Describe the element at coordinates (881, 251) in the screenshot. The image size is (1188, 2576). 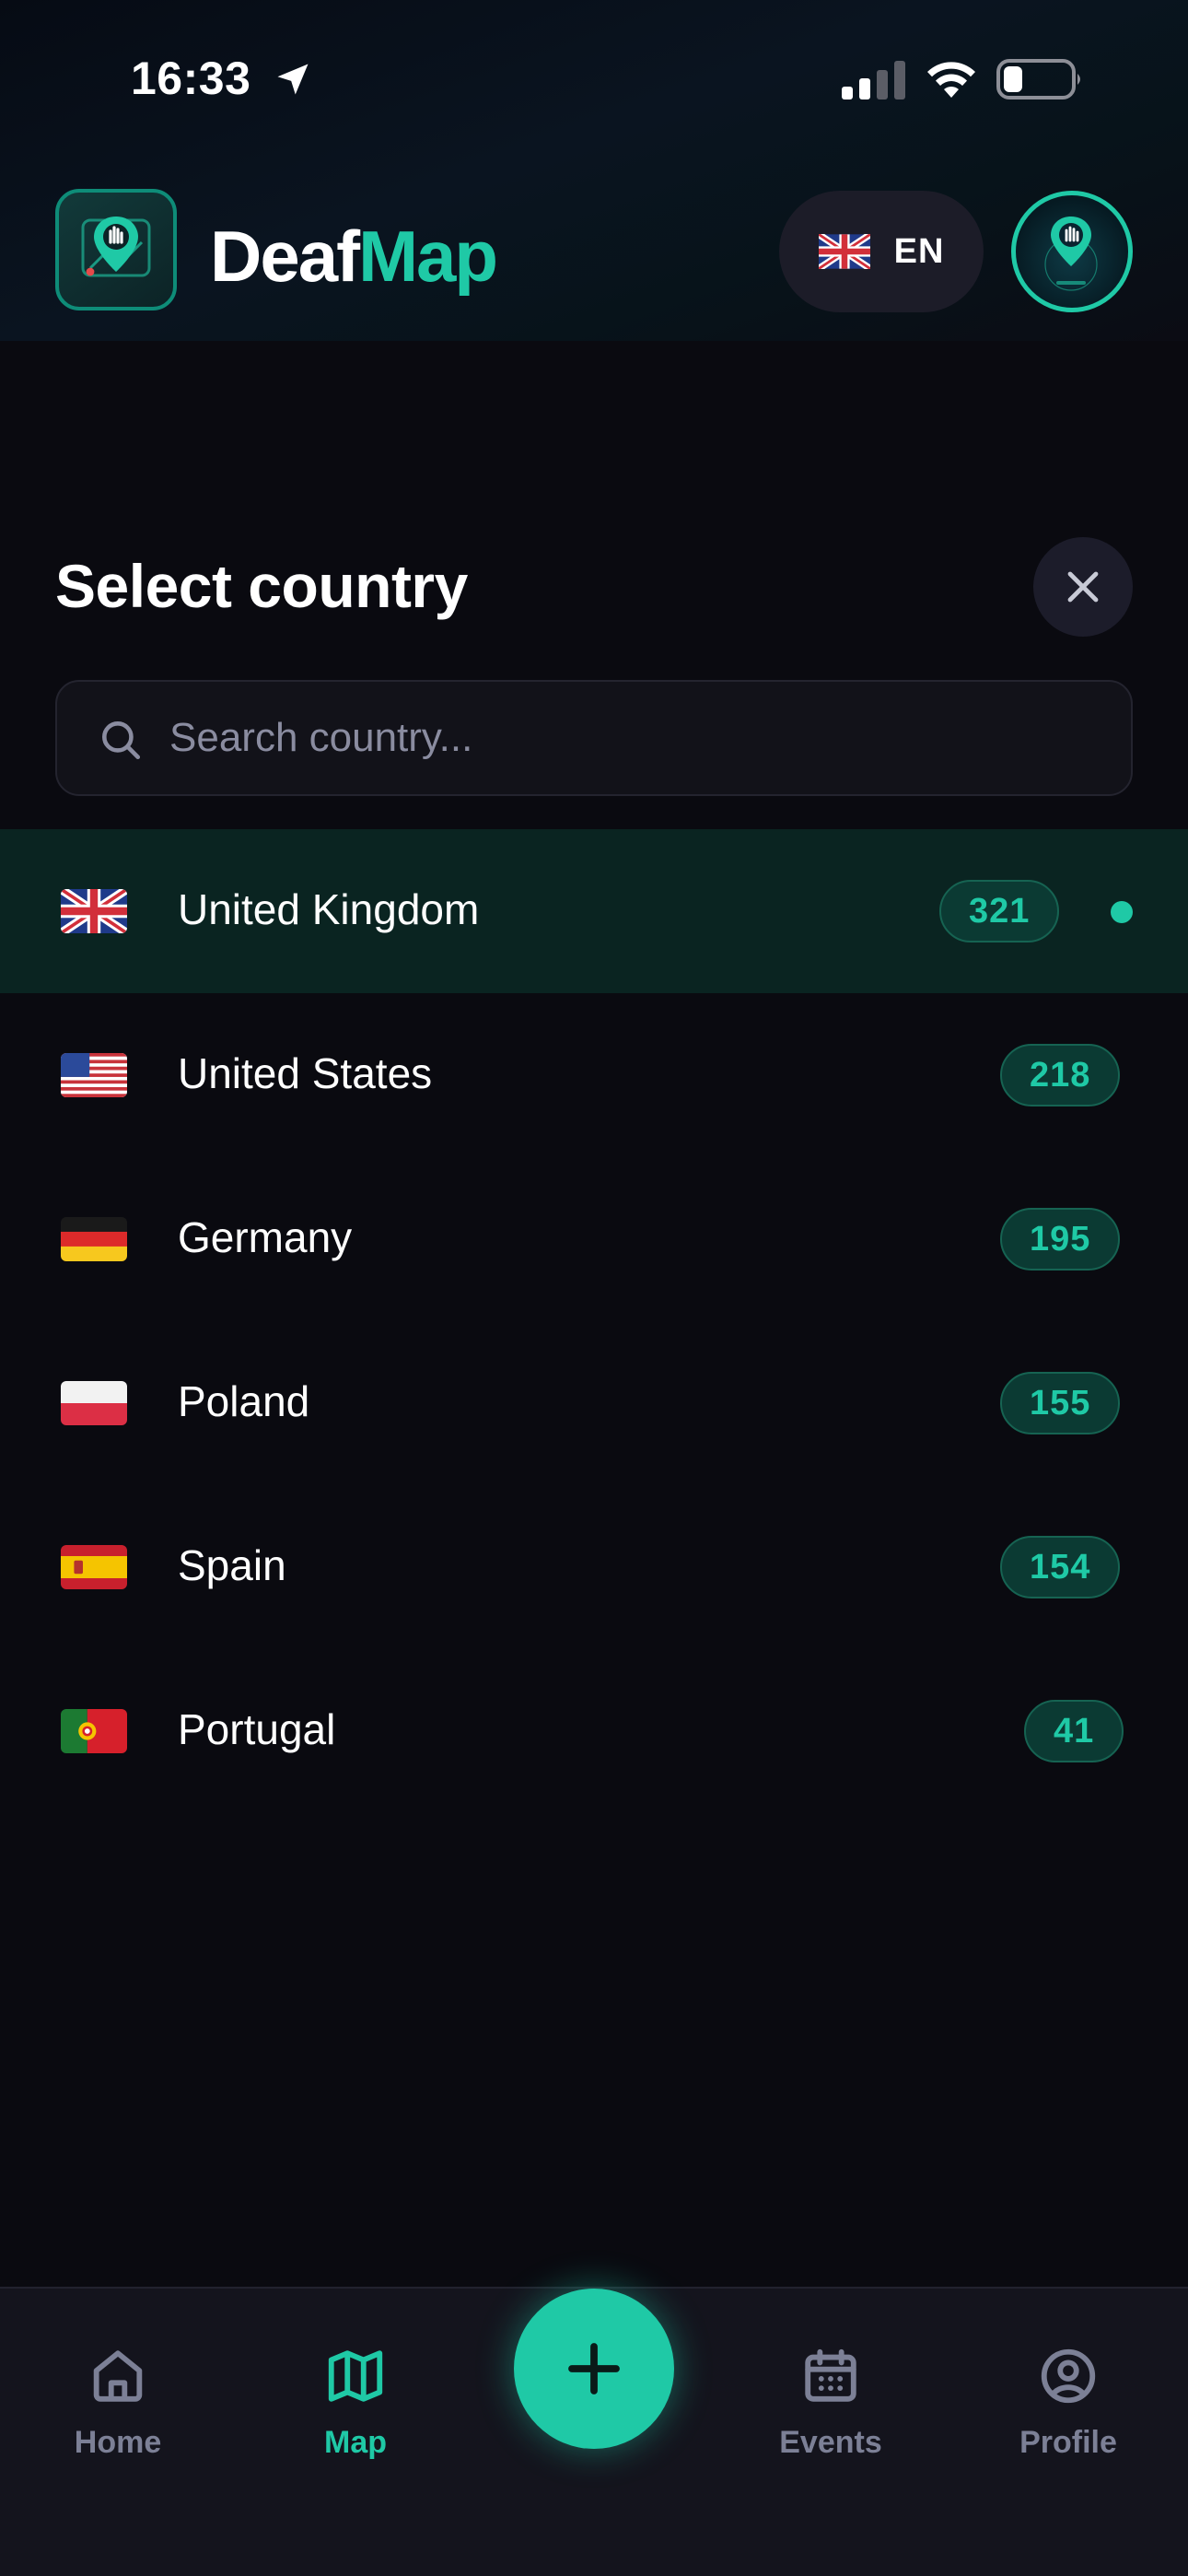
I see `language-selector-button: EN` at that location.